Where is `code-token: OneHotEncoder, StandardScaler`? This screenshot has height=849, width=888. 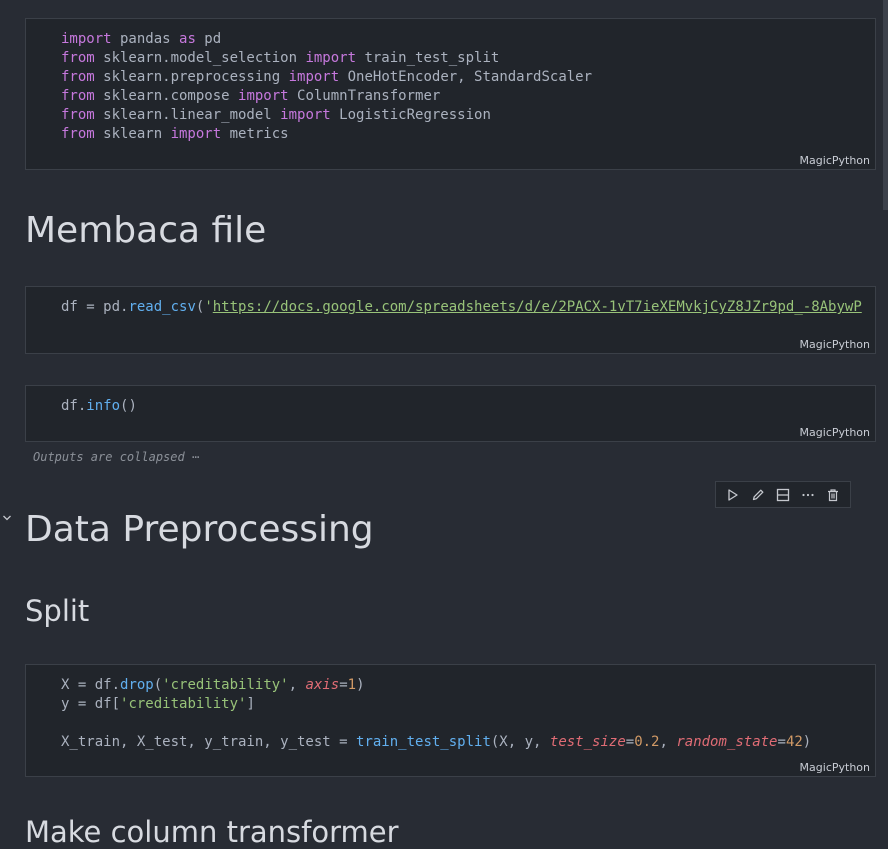 code-token: OneHotEncoder, StandardScaler is located at coordinates (466, 77).